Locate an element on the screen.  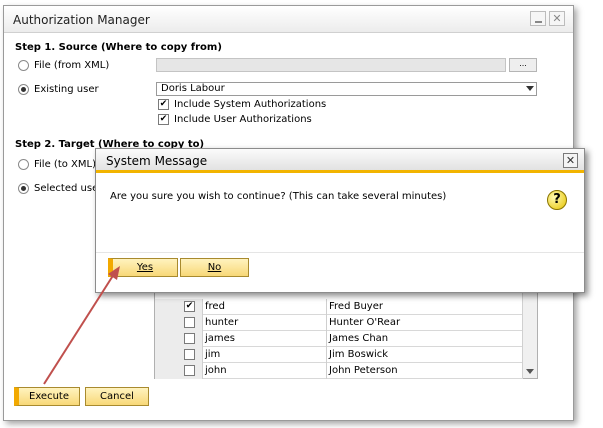
annotation-arrow is located at coordinates (81, 325).